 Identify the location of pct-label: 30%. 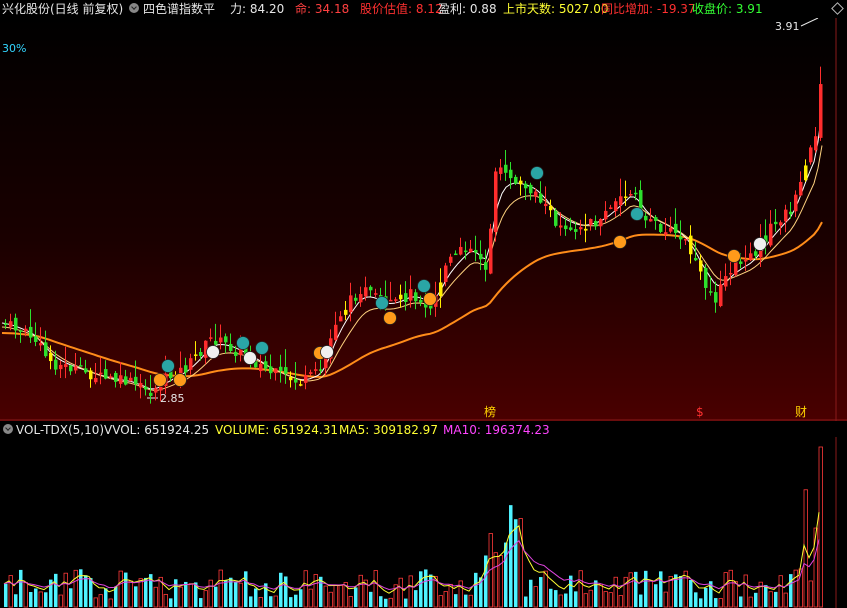
(14, 48).